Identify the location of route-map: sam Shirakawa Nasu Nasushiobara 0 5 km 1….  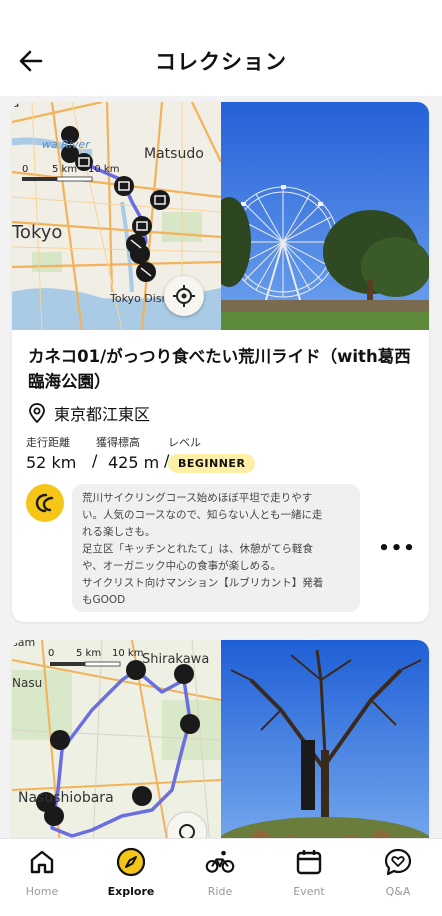
(116, 739).